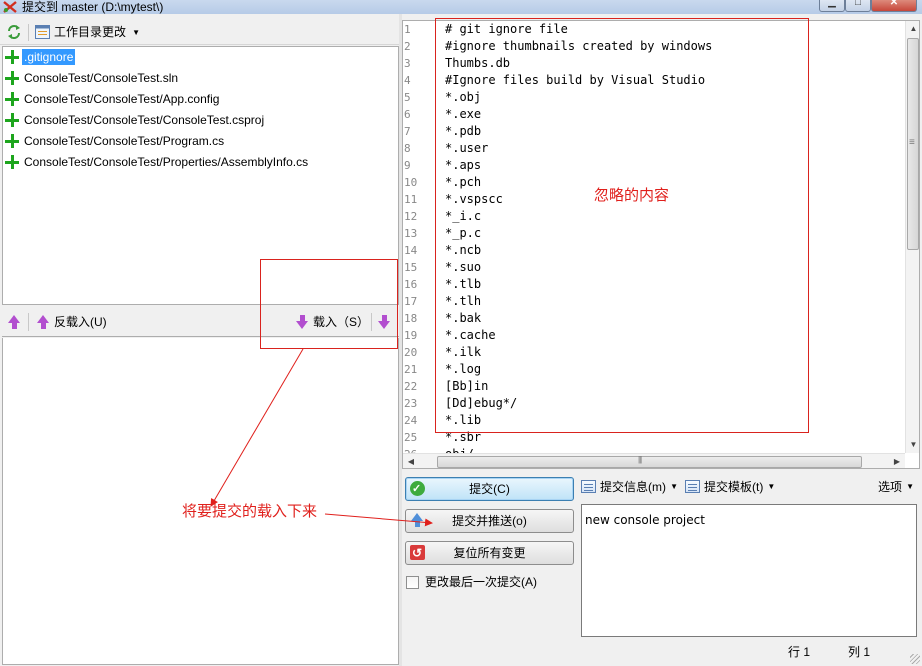  I want to click on working-dir-changes-menu: 工作目录更改 ▼, so click(87, 32).